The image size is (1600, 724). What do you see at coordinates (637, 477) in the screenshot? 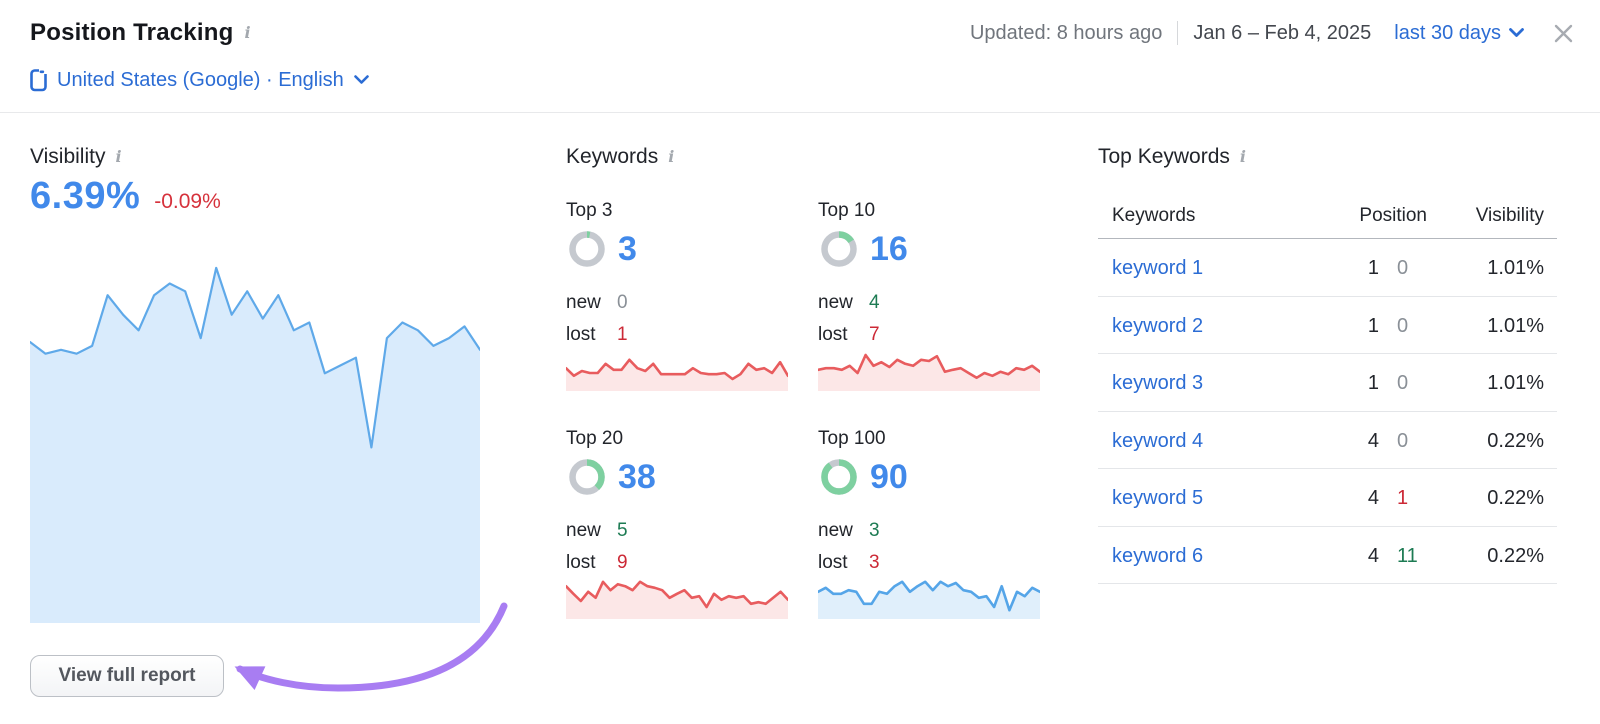
I see `card-count: 38` at bounding box center [637, 477].